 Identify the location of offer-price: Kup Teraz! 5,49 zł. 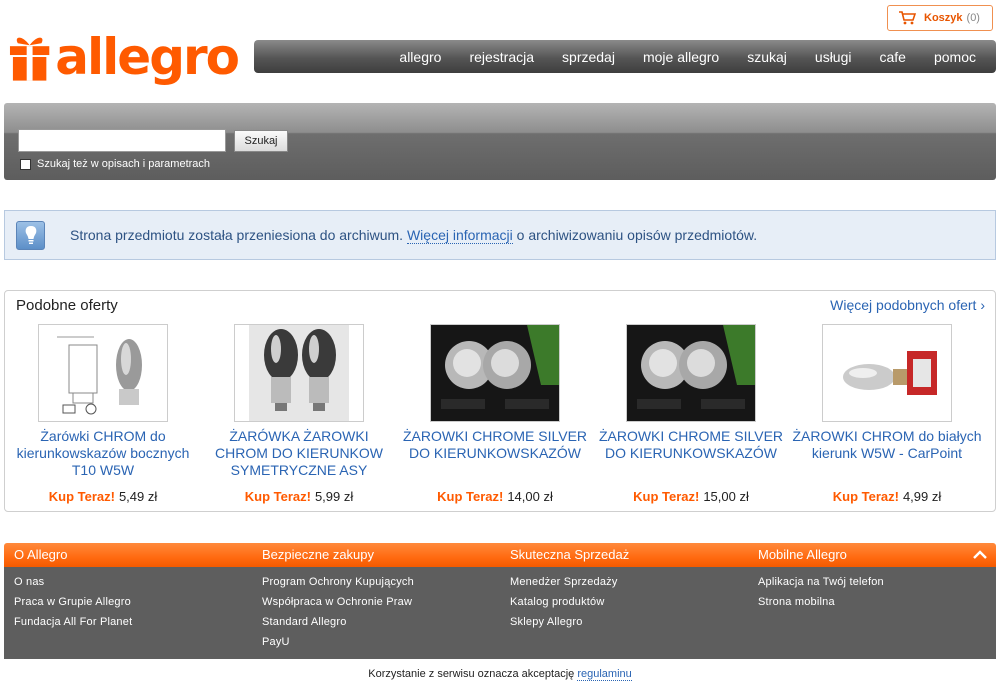
(103, 496).